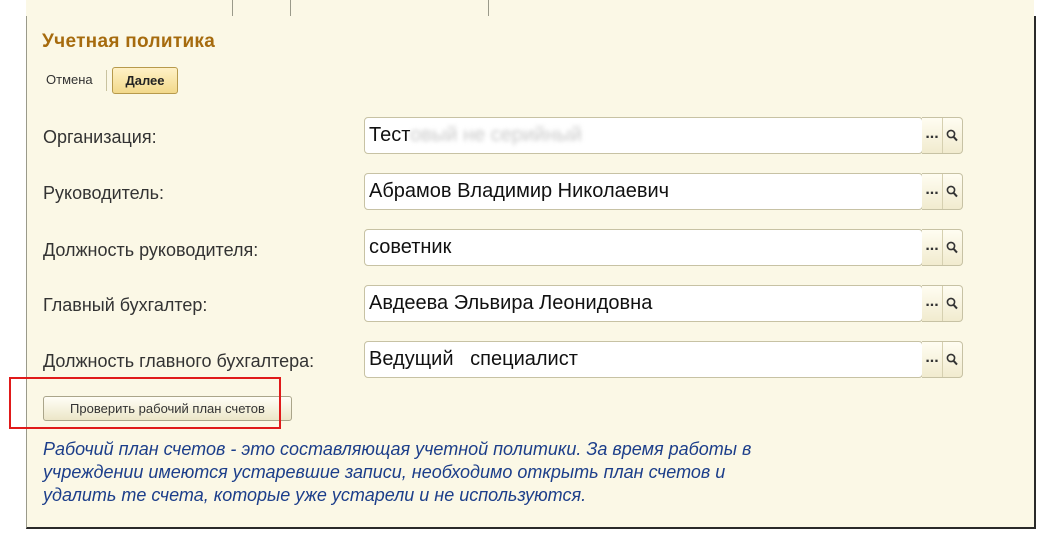 This screenshot has height=545, width=1042. Describe the element at coordinates (145, 403) in the screenshot. I see `highlight-box` at that location.